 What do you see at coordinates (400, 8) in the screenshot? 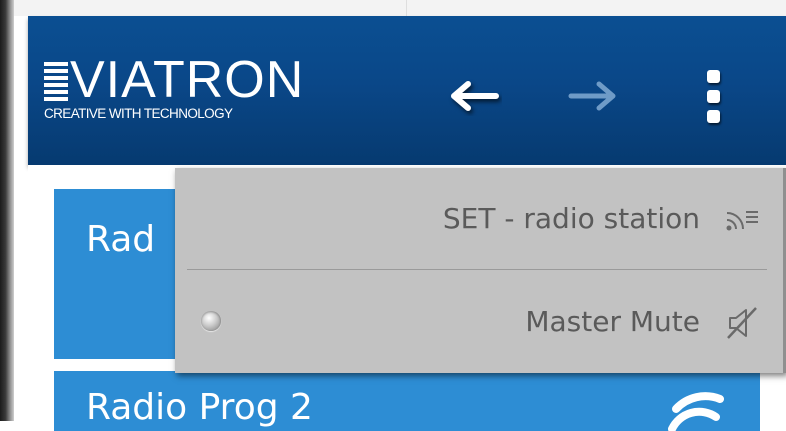
I see `top-strip` at bounding box center [400, 8].